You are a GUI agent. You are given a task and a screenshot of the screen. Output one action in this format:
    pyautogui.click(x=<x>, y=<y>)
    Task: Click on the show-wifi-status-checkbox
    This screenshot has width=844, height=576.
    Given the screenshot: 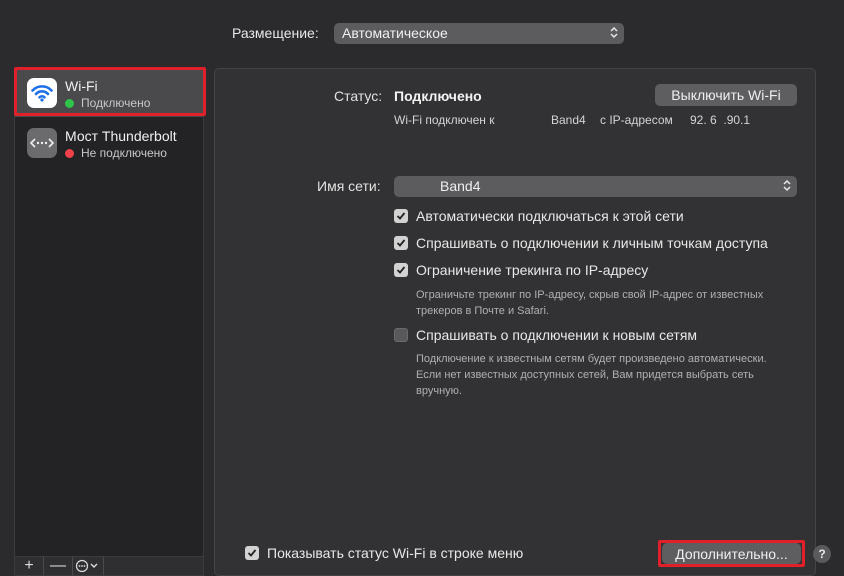 What is the action you would take?
    pyautogui.click(x=252, y=553)
    